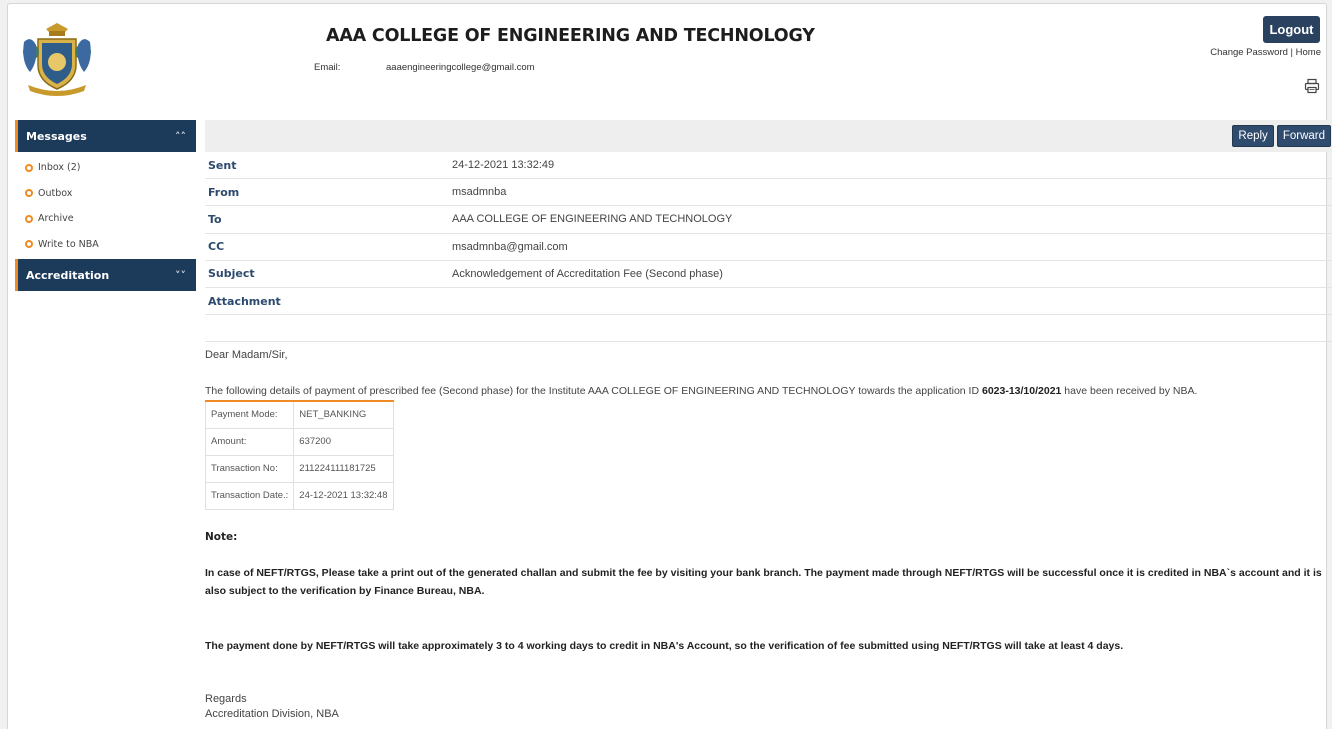 Image resolution: width=1332 pixels, height=729 pixels. Describe the element at coordinates (343, 468) in the screenshot. I see `payment-value: 211224111181725` at that location.